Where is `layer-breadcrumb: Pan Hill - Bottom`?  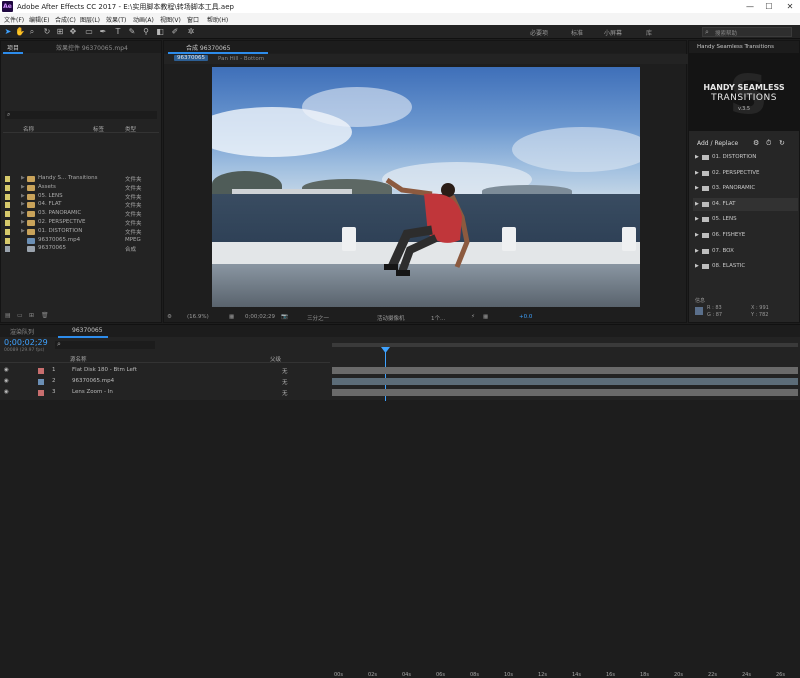 layer-breadcrumb: Pan Hill - Bottom is located at coordinates (241, 59).